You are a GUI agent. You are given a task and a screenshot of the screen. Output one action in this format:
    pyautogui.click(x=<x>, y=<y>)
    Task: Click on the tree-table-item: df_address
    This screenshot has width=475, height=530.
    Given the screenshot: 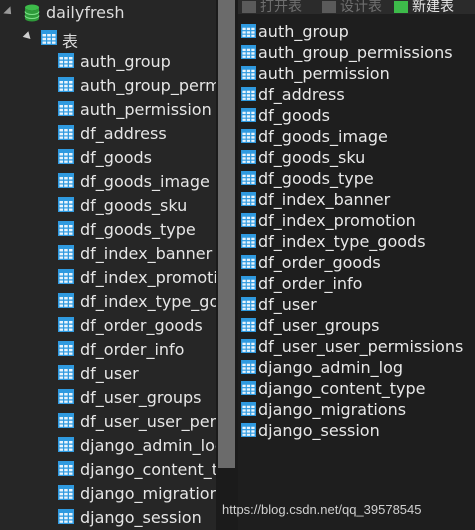 What is the action you would take?
    pyautogui.click(x=108, y=134)
    